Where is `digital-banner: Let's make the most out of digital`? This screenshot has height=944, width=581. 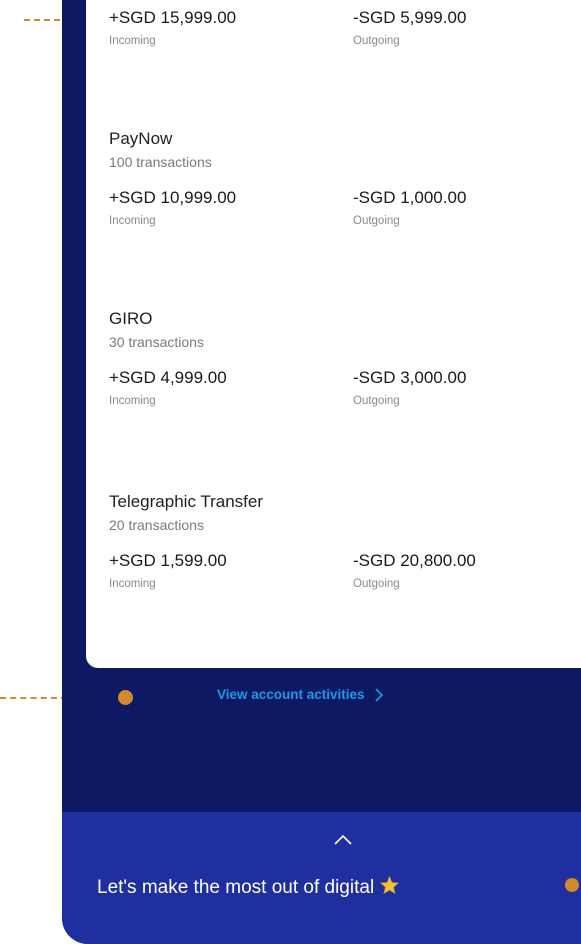
digital-banner: Let's make the most out of digital is located at coordinates (321, 878).